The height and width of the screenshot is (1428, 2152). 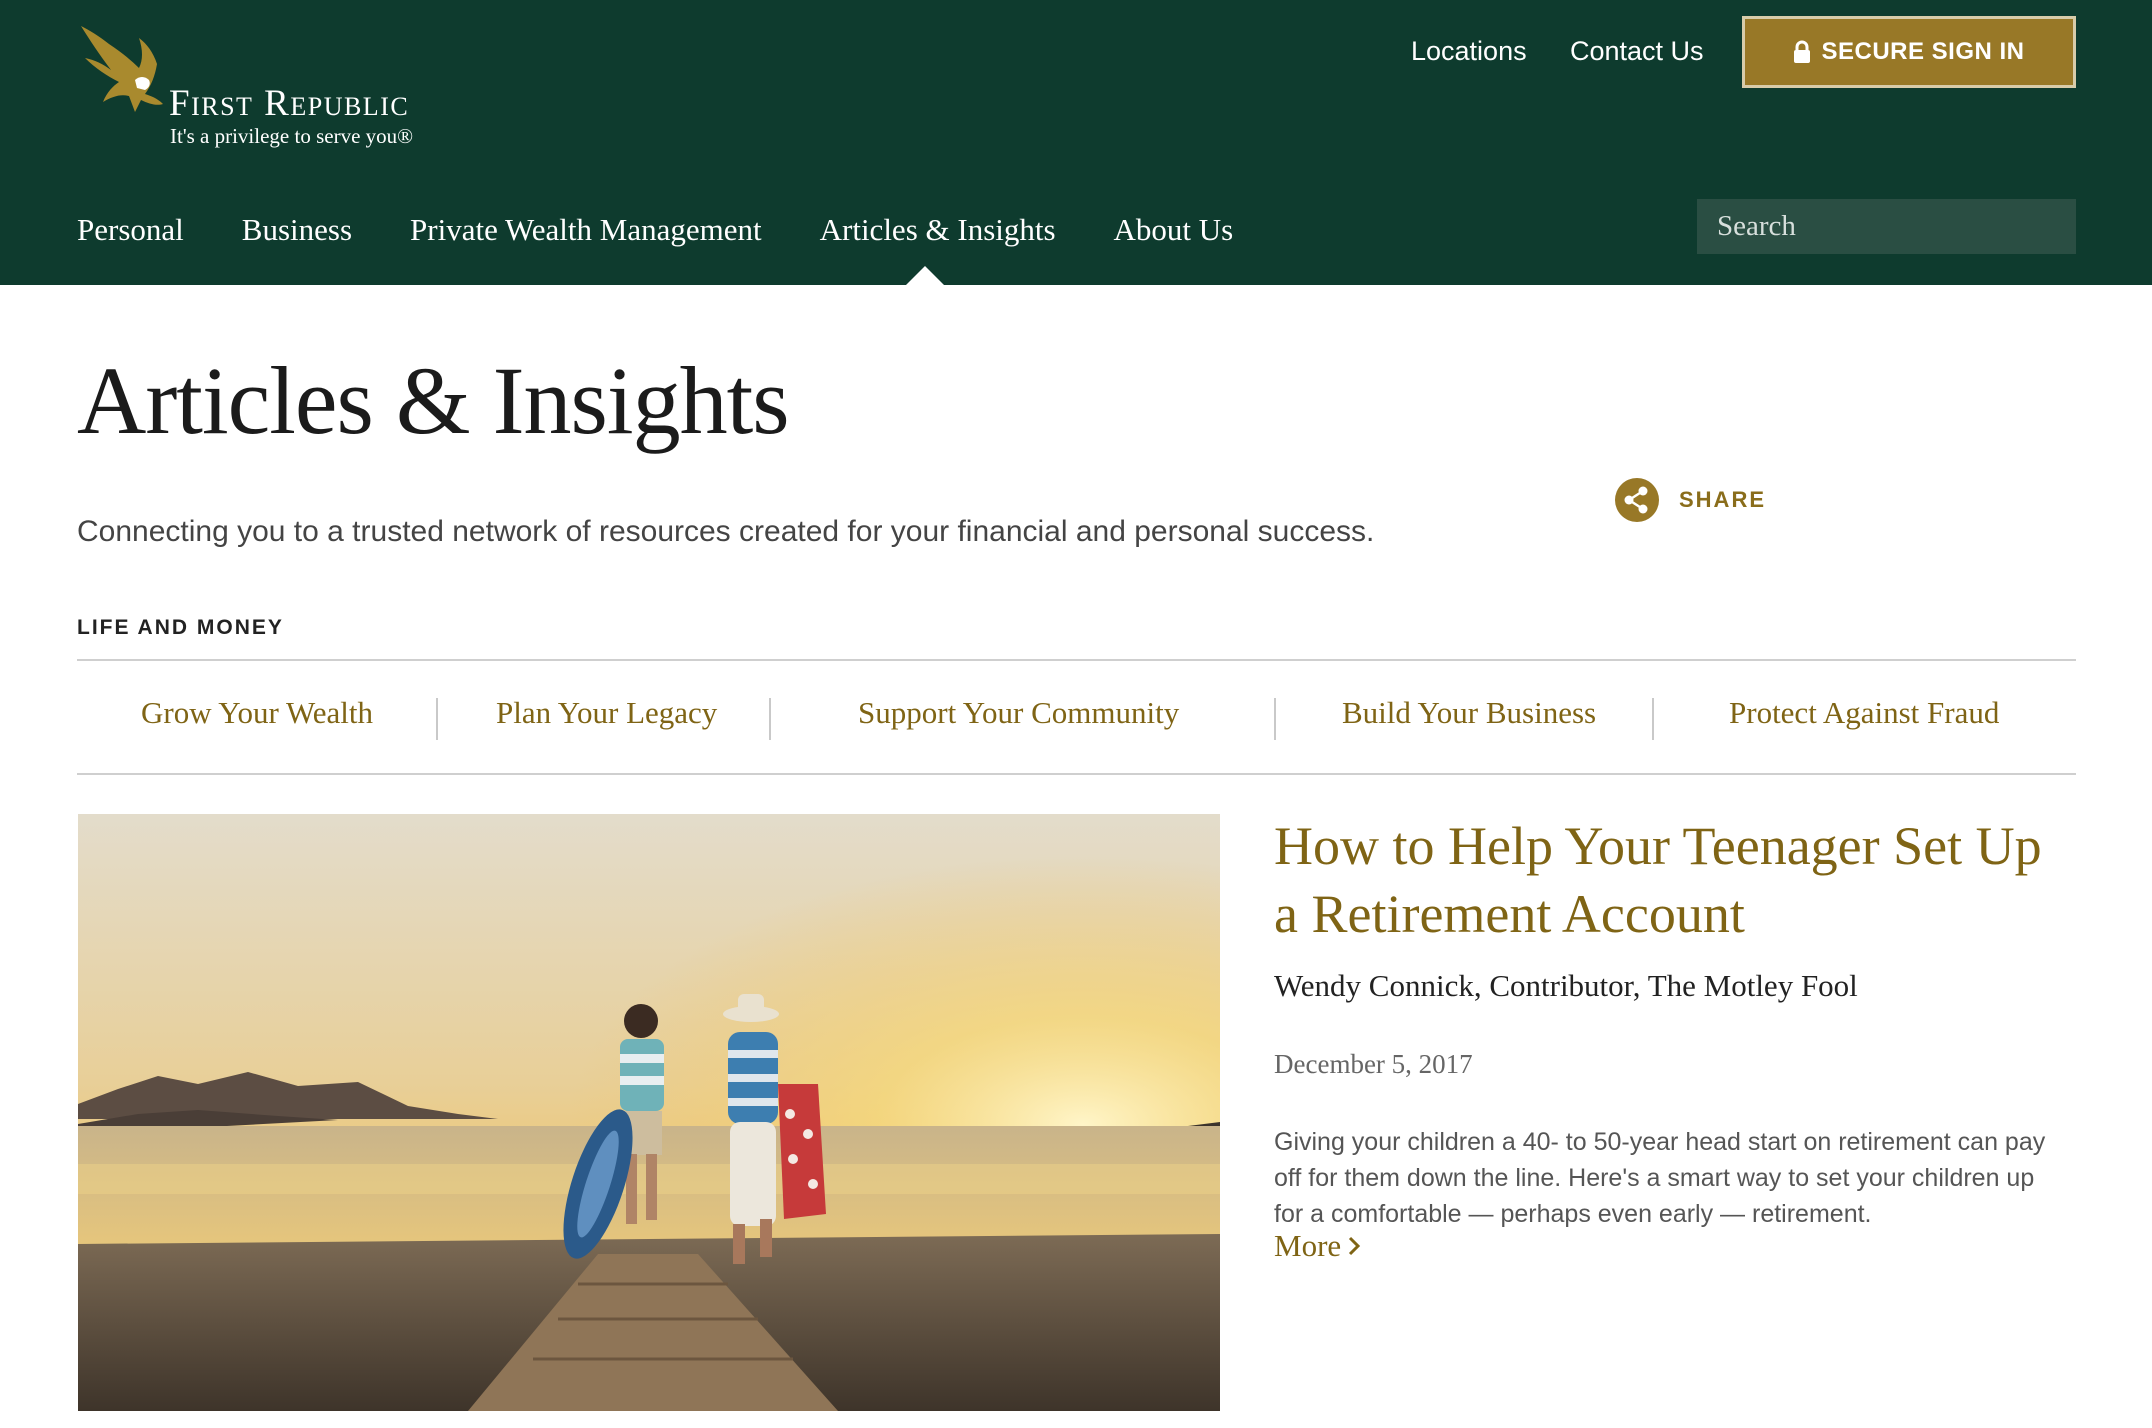 I want to click on contact-us-link: Contact Us, so click(x=1637, y=51).